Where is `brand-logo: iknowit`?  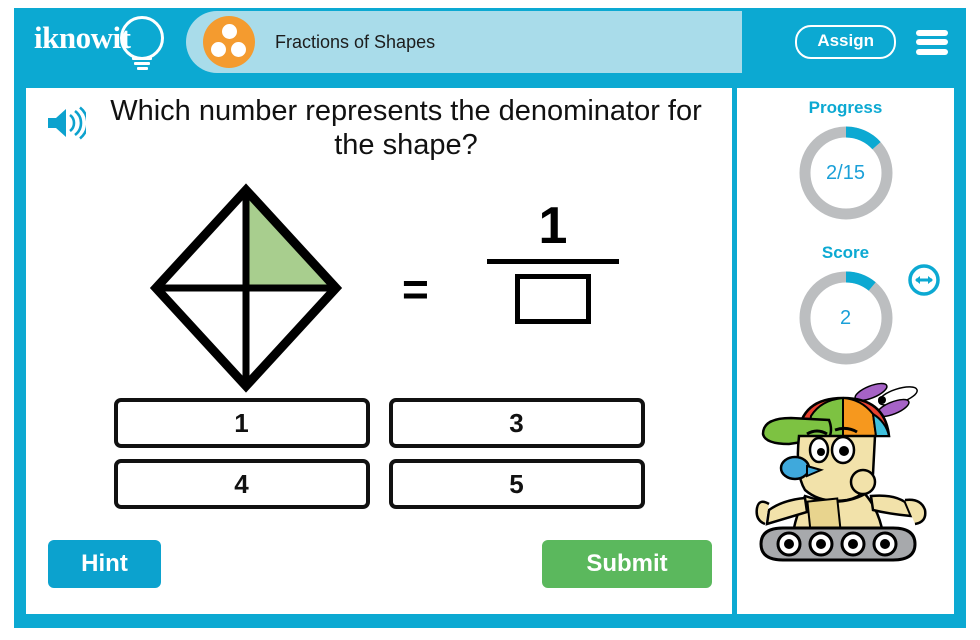
brand-logo: iknowit is located at coordinates (104, 42).